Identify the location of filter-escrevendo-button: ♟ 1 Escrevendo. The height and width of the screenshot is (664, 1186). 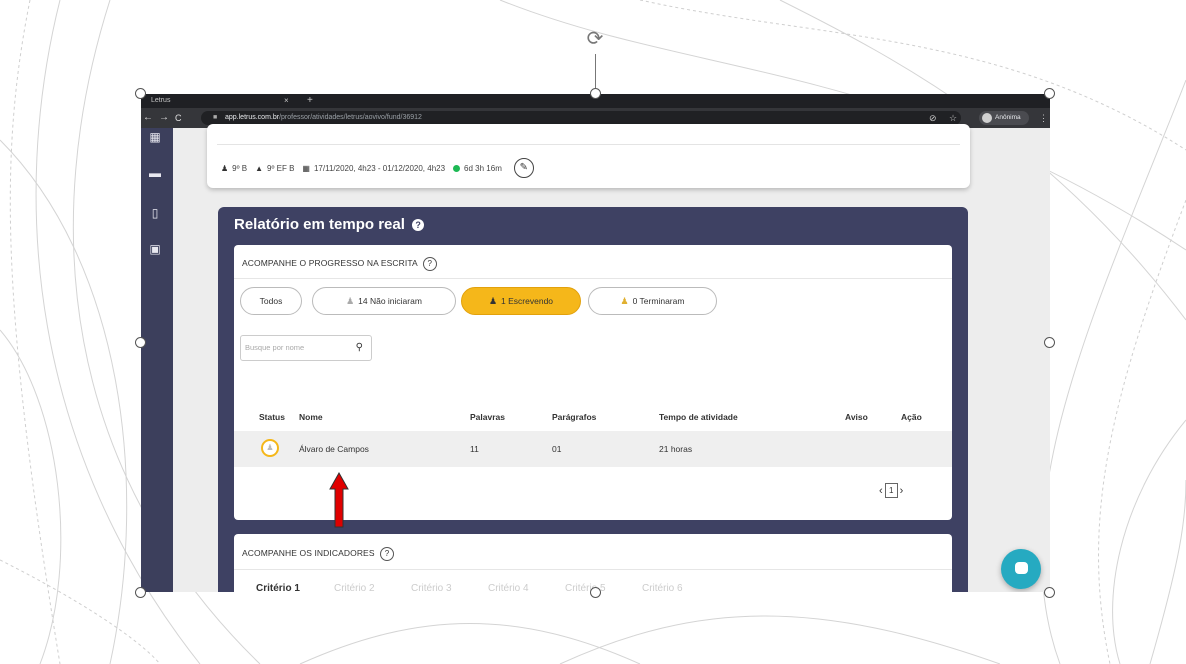
(521, 301).